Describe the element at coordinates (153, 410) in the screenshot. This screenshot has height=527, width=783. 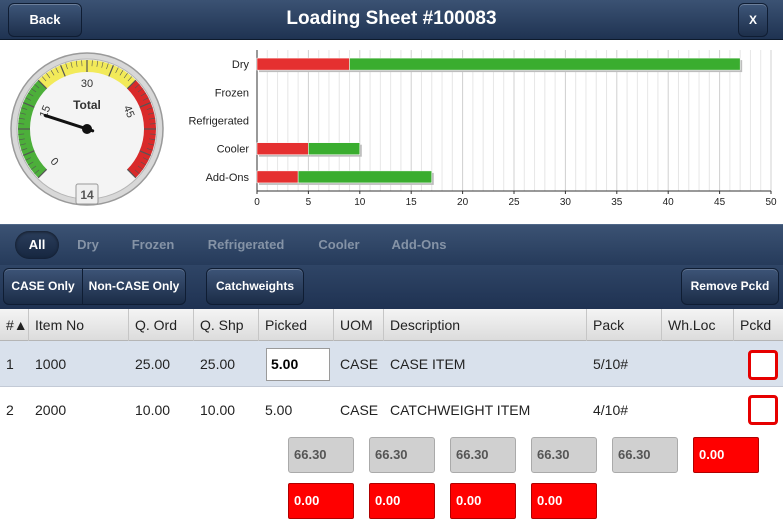
I see `row-q-ord: 10.00` at that location.